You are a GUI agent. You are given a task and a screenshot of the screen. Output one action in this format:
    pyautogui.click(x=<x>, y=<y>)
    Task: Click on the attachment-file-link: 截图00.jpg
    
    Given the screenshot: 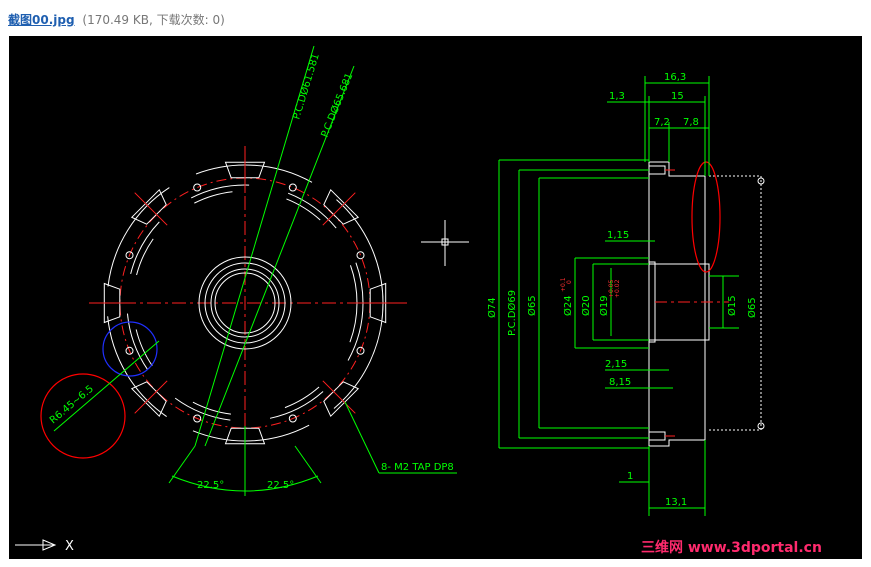 What is the action you would take?
    pyautogui.click(x=41, y=20)
    